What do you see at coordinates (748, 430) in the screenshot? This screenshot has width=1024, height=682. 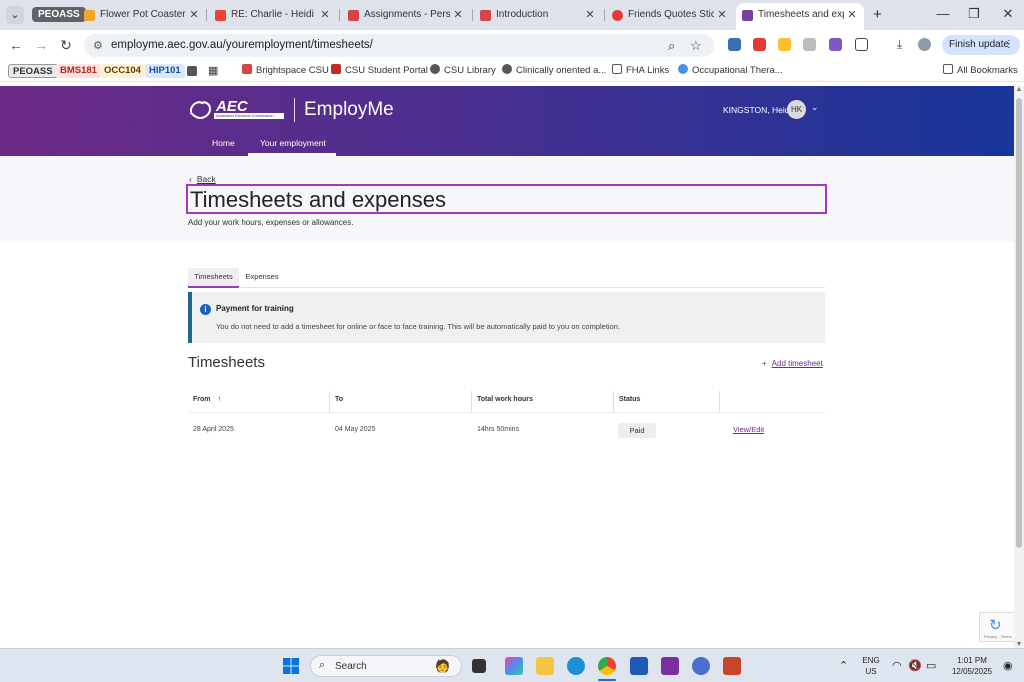 I see `view-edit-link: View/Edit` at bounding box center [748, 430].